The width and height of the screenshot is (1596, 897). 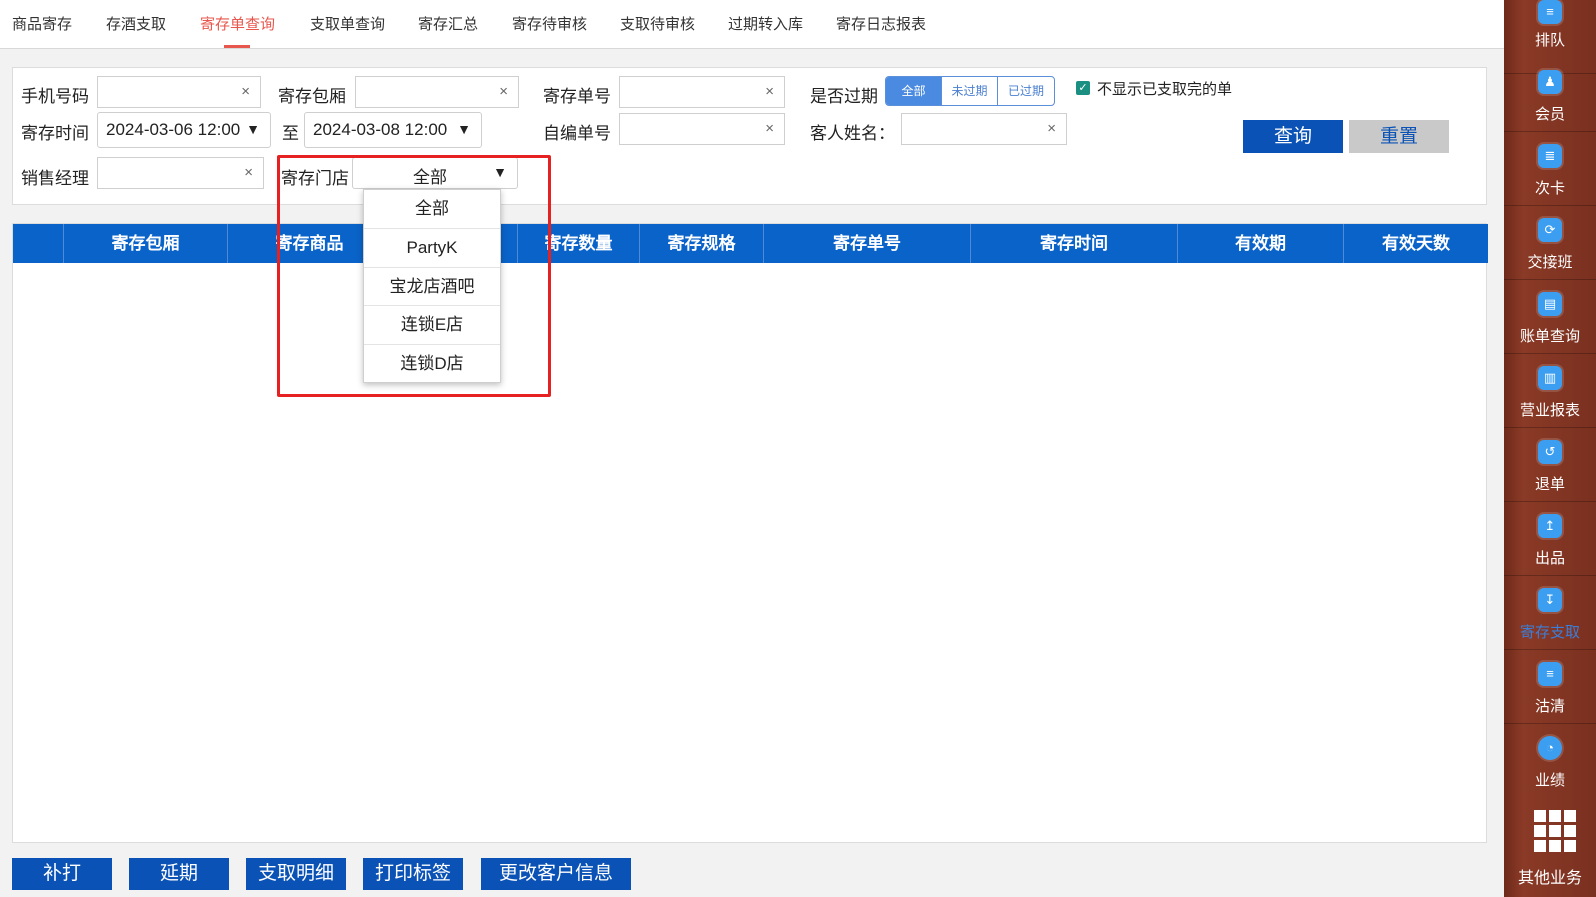 What do you see at coordinates (62, 874) in the screenshot?
I see `reprint-button: 补打` at bounding box center [62, 874].